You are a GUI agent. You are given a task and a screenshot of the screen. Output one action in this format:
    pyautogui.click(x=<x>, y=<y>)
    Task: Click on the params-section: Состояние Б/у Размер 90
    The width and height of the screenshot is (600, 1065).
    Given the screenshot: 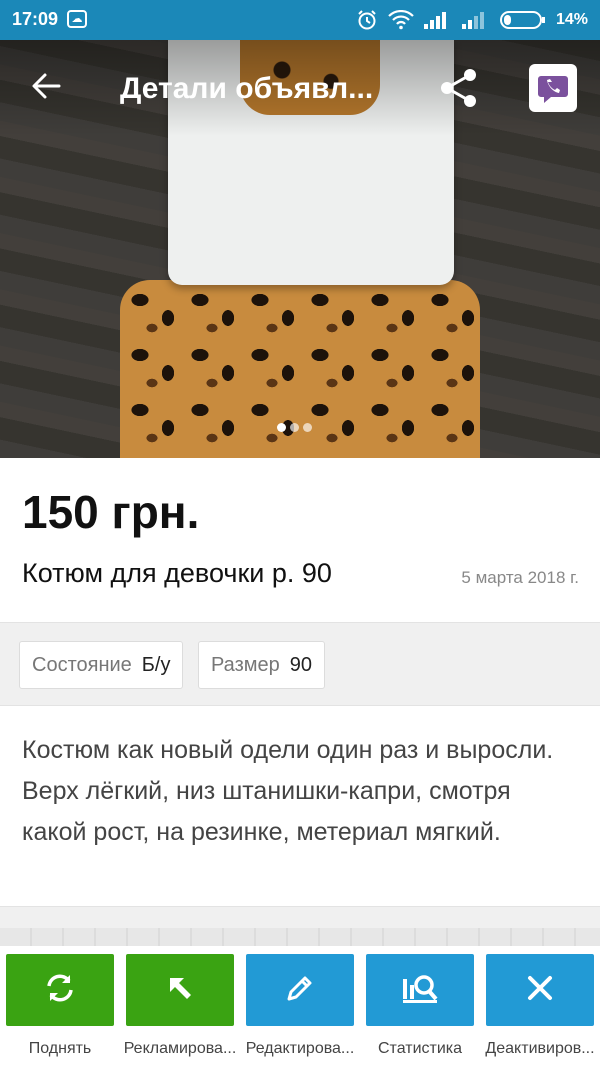 What is the action you would take?
    pyautogui.click(x=300, y=664)
    